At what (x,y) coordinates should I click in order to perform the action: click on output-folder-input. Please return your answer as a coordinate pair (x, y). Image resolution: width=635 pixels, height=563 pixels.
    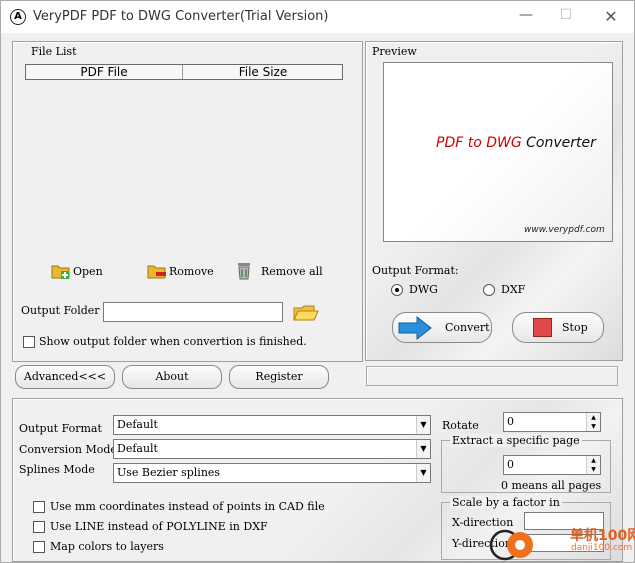
    Looking at the image, I should click on (193, 312).